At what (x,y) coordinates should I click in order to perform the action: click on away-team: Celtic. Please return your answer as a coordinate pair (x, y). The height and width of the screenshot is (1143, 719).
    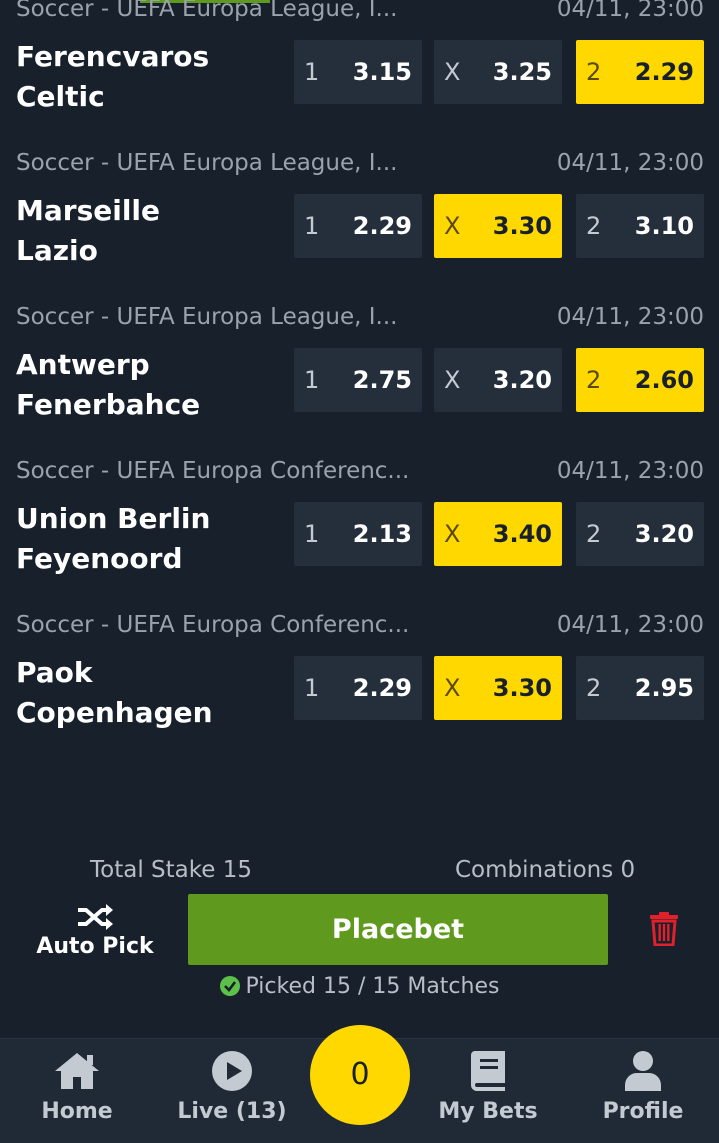
    Looking at the image, I should click on (60, 96).